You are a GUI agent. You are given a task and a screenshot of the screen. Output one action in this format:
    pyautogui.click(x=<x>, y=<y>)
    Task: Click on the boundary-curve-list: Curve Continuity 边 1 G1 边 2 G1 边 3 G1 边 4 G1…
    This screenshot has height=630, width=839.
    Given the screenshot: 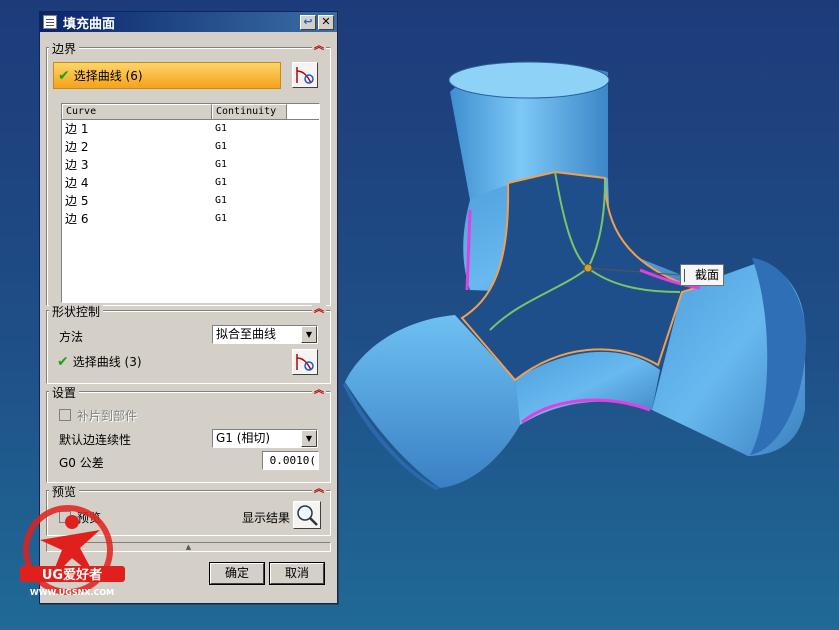 What is the action you would take?
    pyautogui.click(x=190, y=203)
    